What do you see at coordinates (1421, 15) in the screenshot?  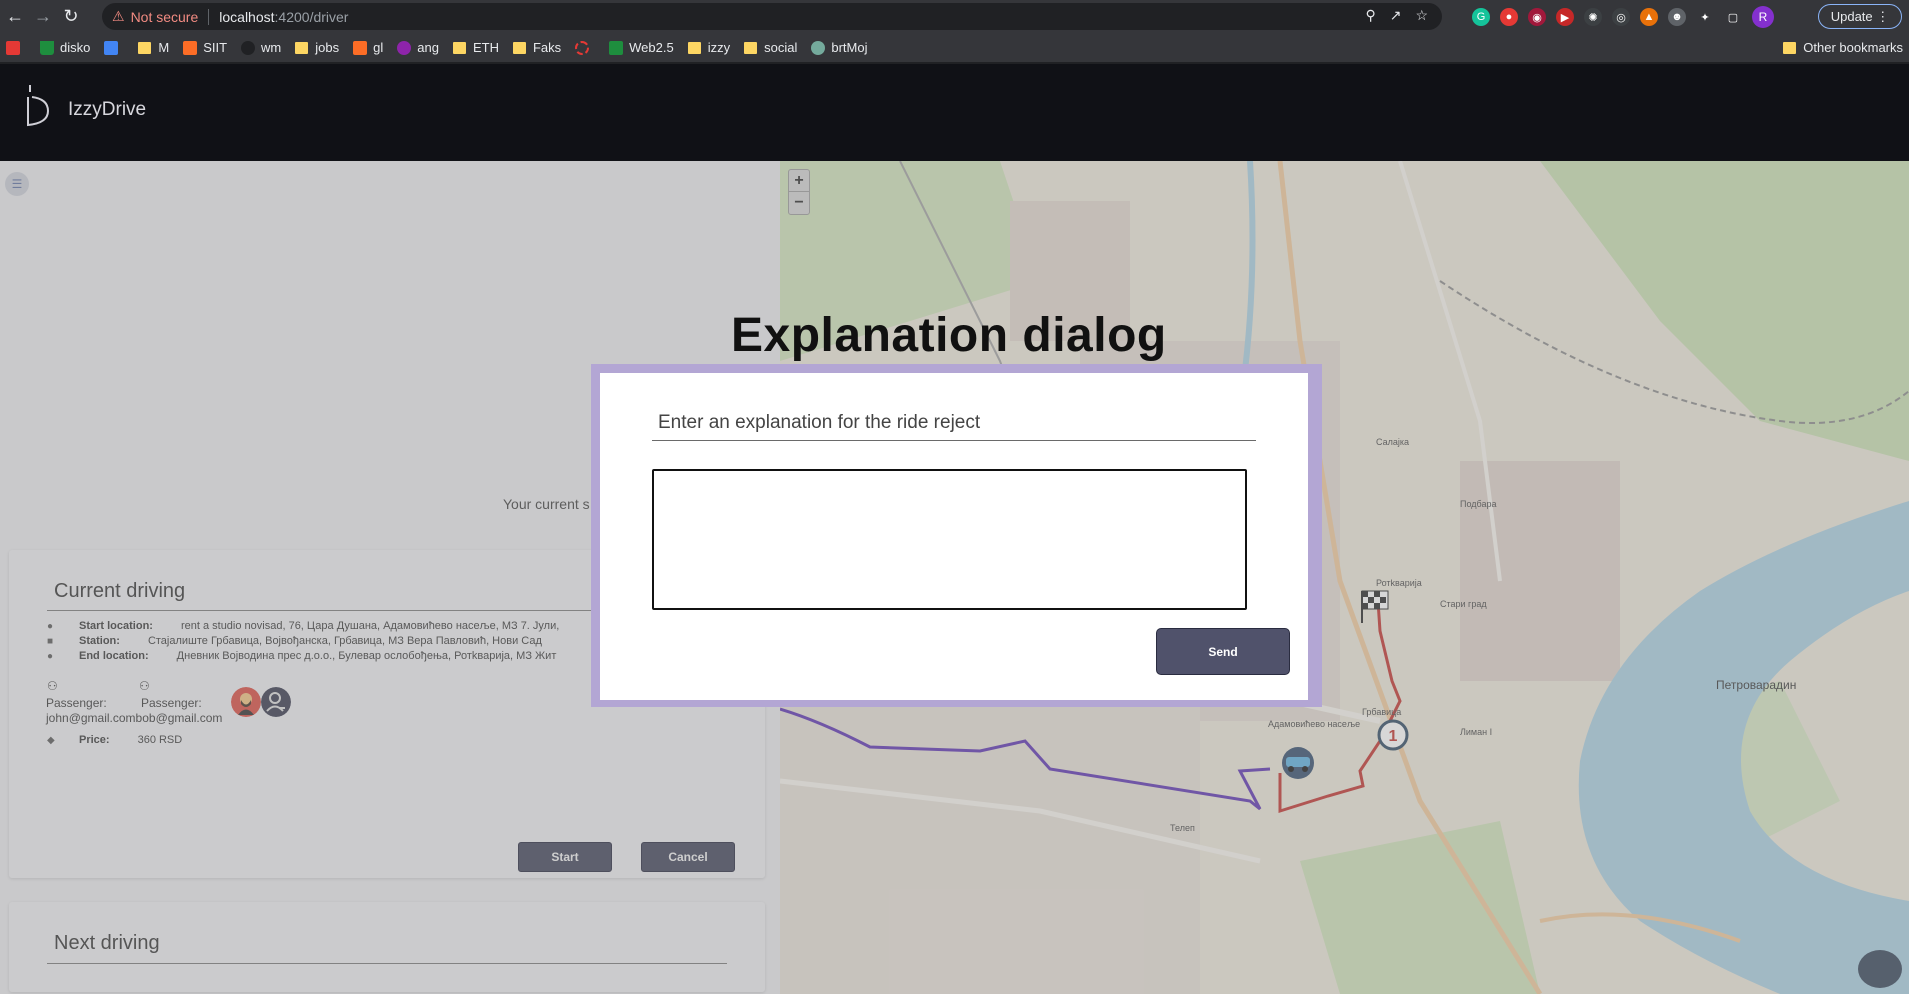 I see `bookmark-star-icon: ☆` at bounding box center [1421, 15].